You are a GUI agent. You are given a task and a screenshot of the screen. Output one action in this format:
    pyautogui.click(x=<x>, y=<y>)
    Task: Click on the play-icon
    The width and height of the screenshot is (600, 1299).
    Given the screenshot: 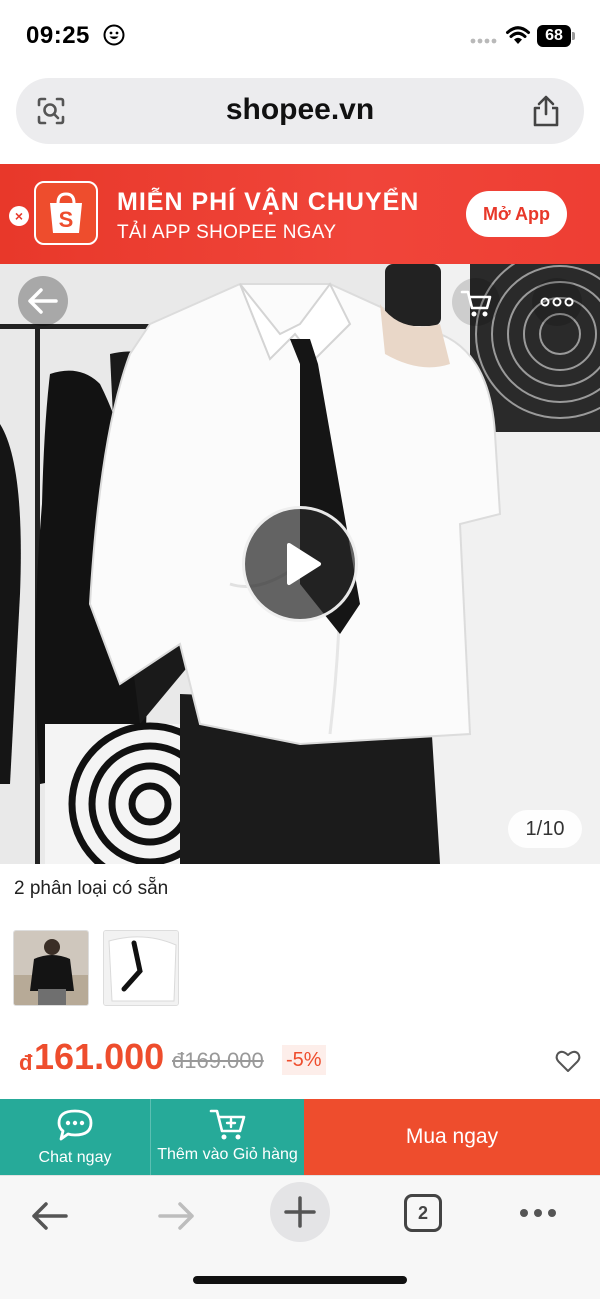 What is the action you would take?
    pyautogui.click(x=304, y=564)
    